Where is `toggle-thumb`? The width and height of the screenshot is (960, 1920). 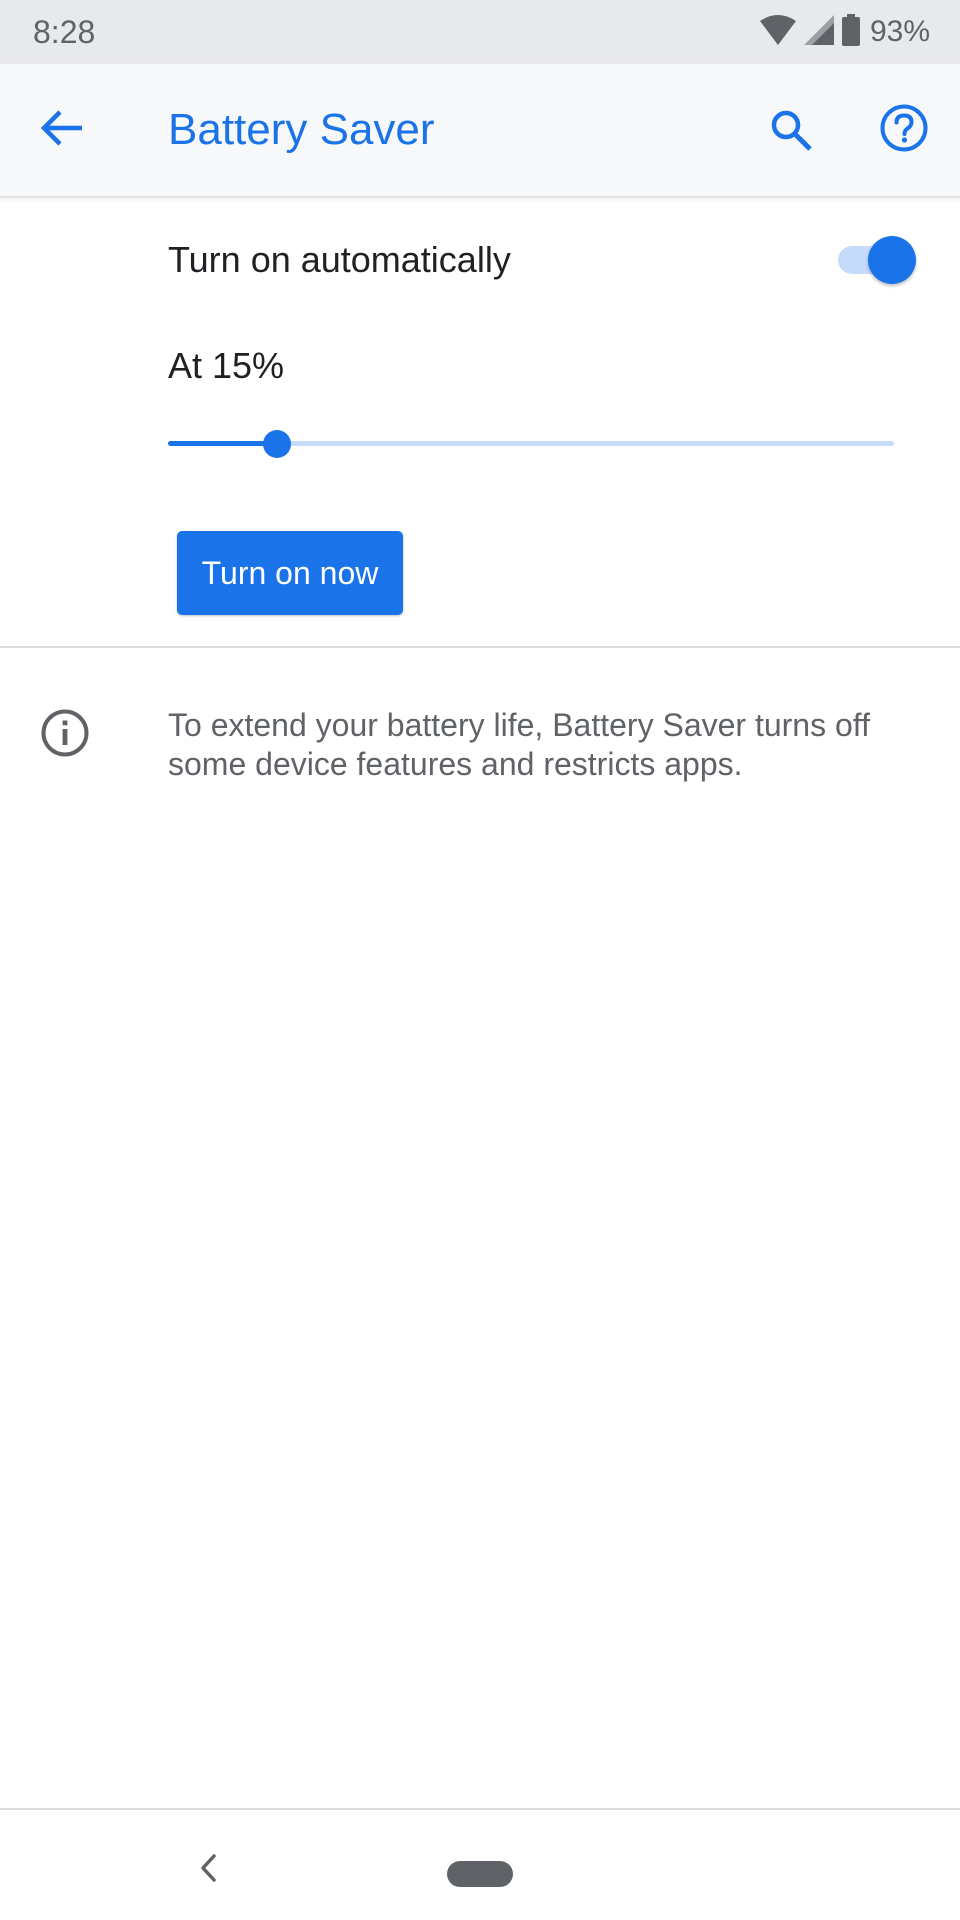
toggle-thumb is located at coordinates (892, 260).